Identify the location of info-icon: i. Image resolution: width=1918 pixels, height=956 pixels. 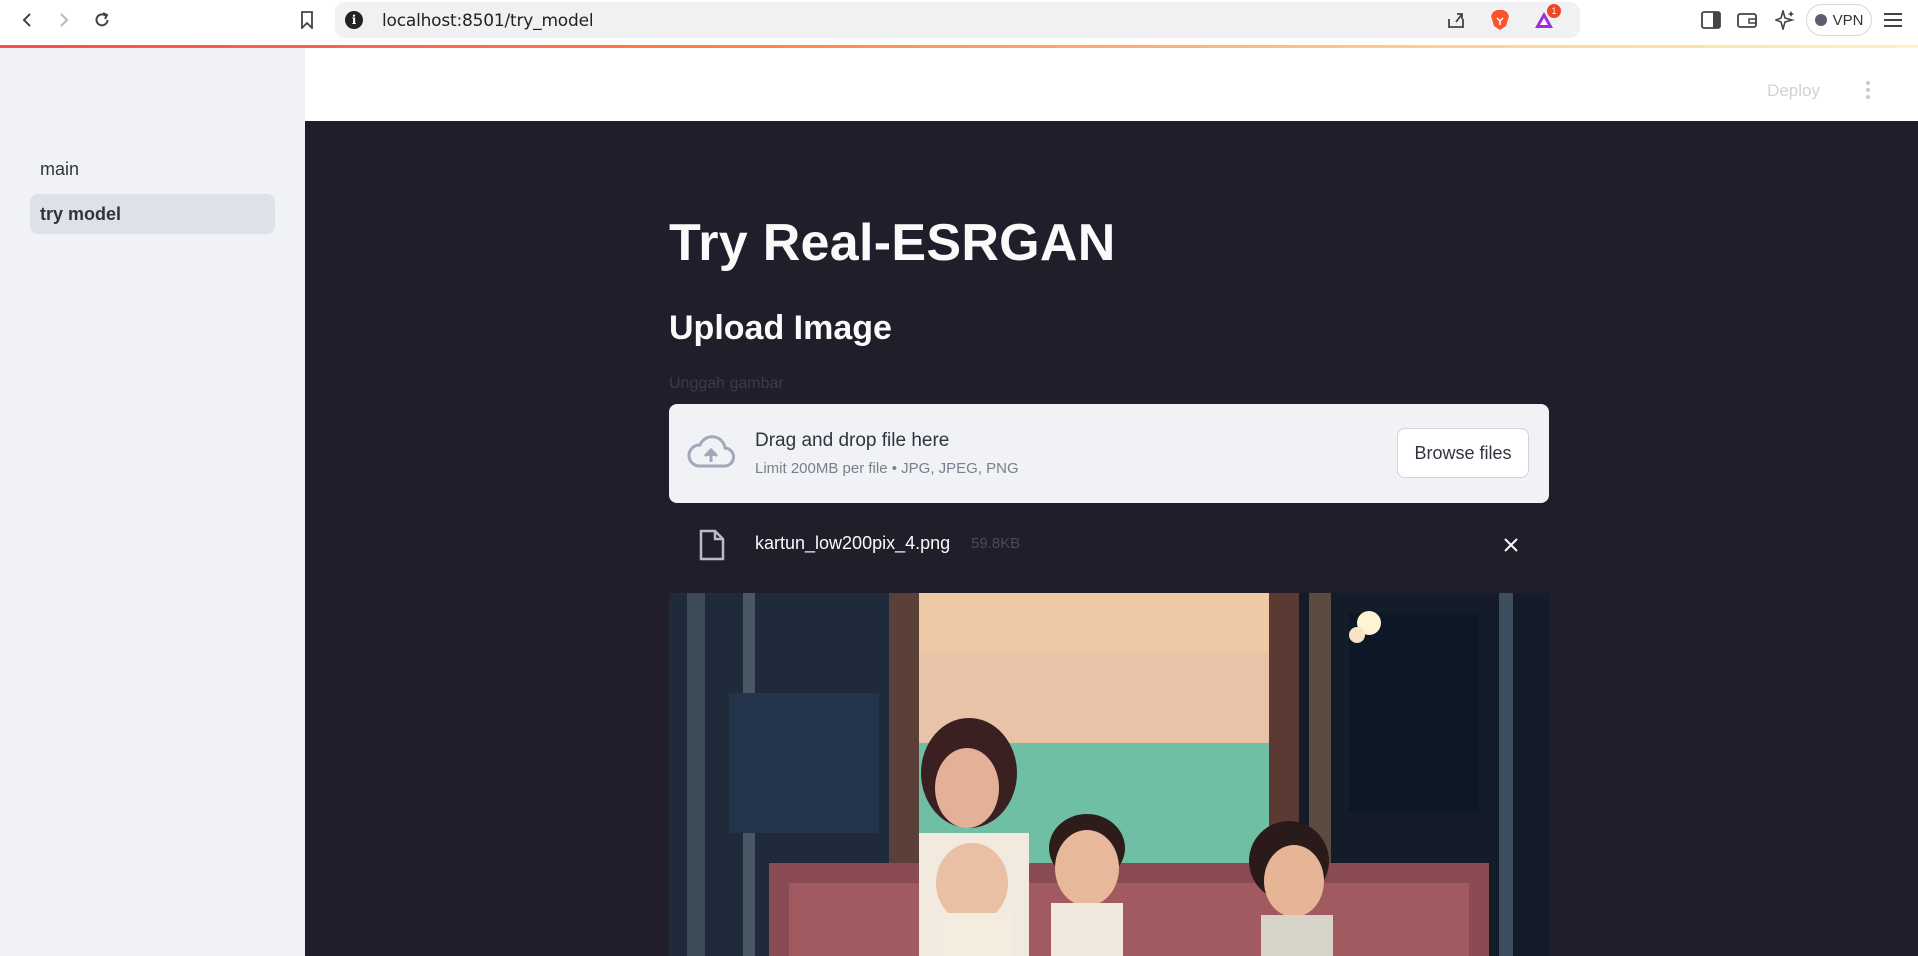
(354, 20).